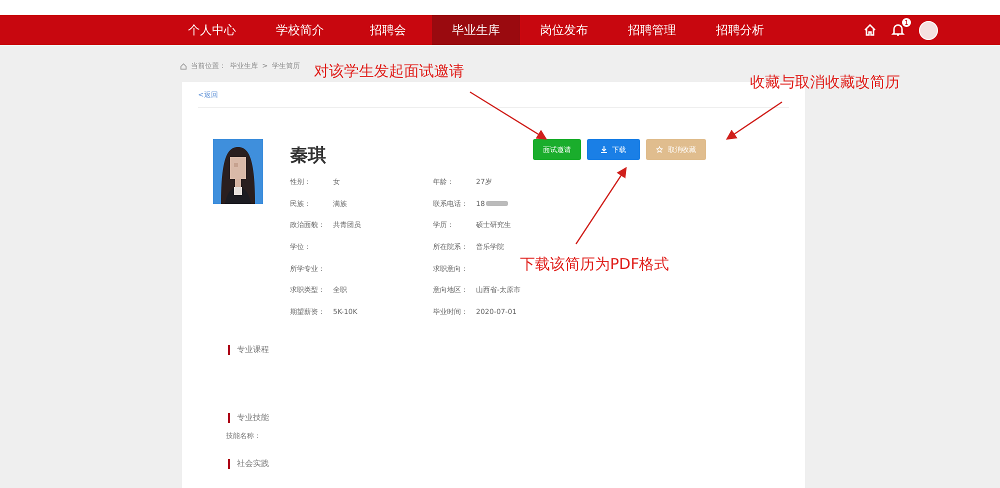 This screenshot has width=1000, height=488. Describe the element at coordinates (898, 30) in the screenshot. I see `bell-icon` at that location.